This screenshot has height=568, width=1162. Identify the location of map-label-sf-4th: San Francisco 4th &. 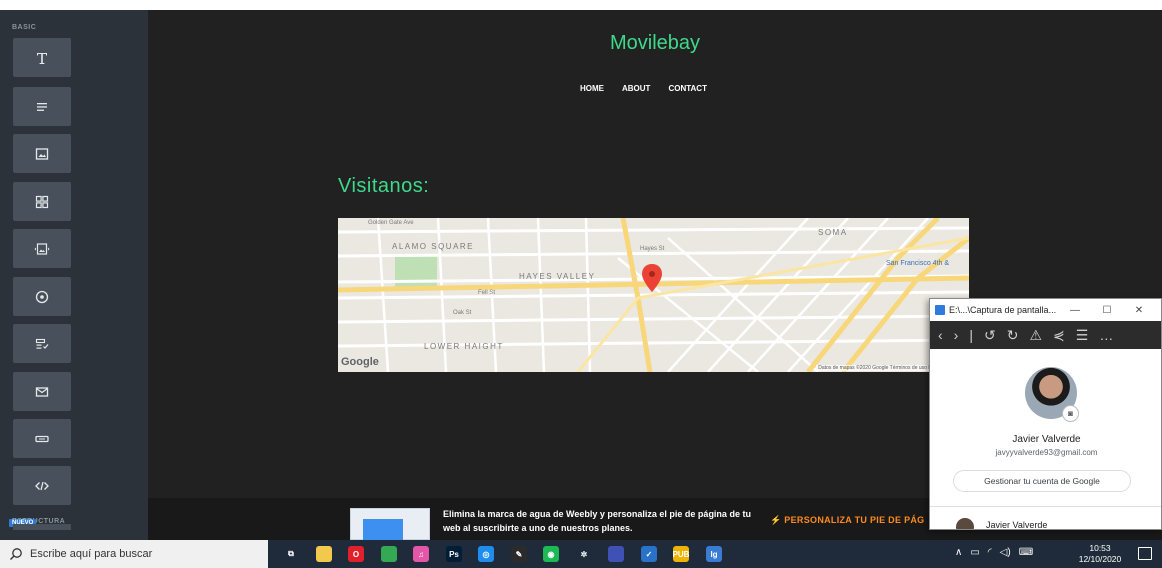
(918, 263).